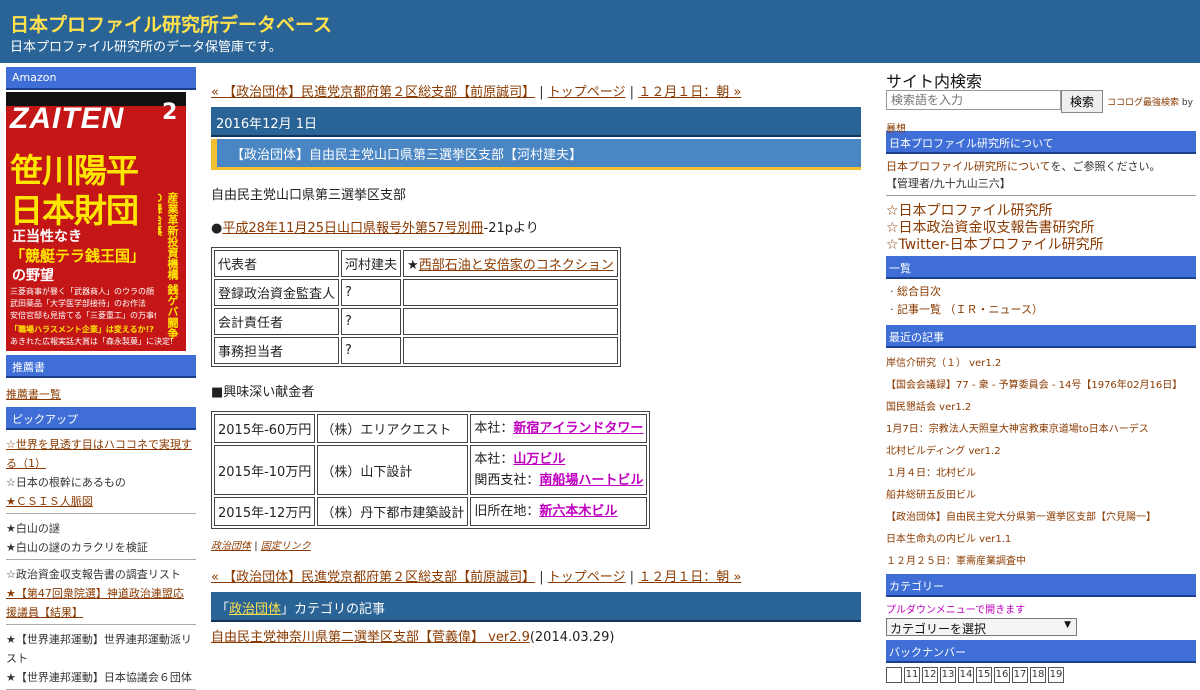 Image resolution: width=1200 pixels, height=690 pixels. Describe the element at coordinates (431, 511) in the screenshot. I see `table-row: 2015年-12万円 （株）丹下都市建築設計 旧所在地：新六本木ビル` at that location.